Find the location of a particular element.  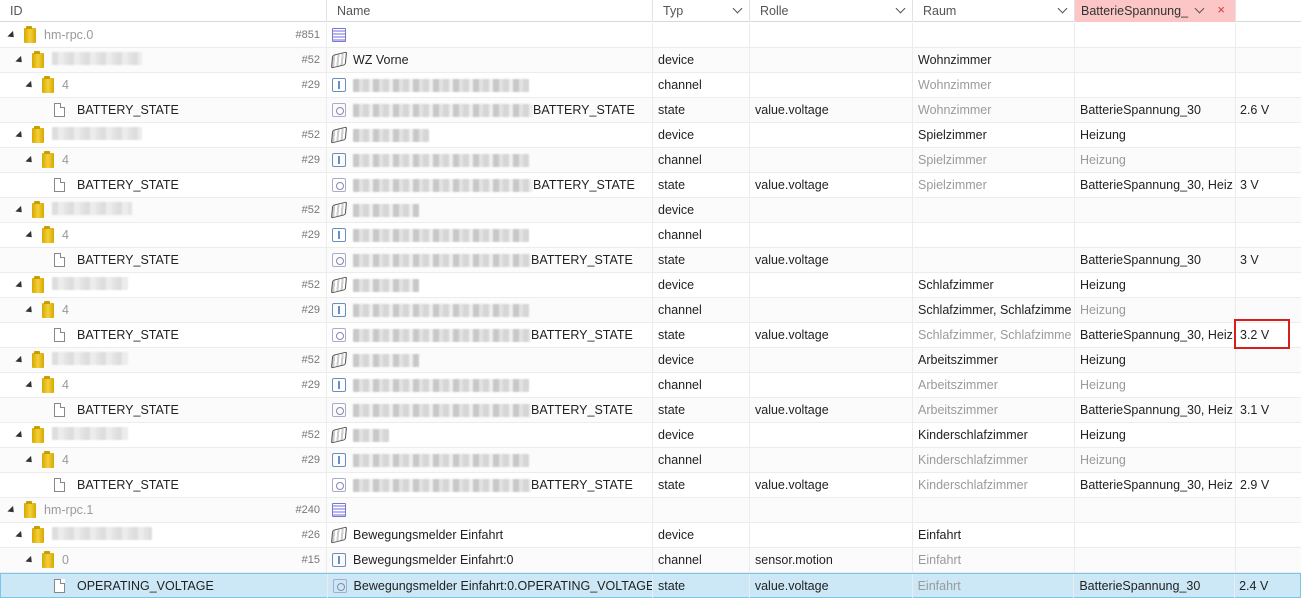

object-value: 2.6 V is located at coordinates (1268, 110).